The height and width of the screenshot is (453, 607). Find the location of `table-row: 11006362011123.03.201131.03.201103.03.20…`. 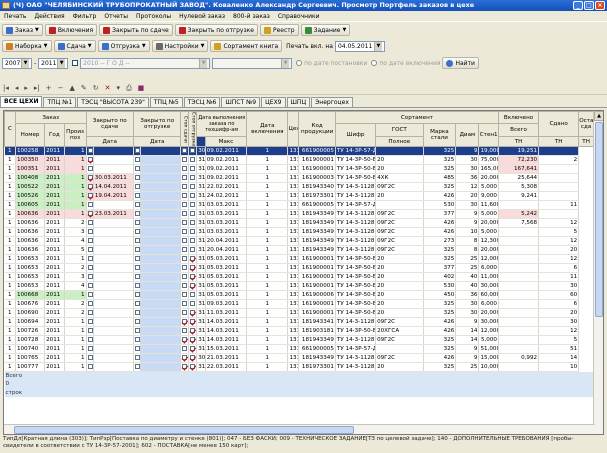

table-row: 11006362011123.03.201131.03.201103.03.20… is located at coordinates (299, 214).